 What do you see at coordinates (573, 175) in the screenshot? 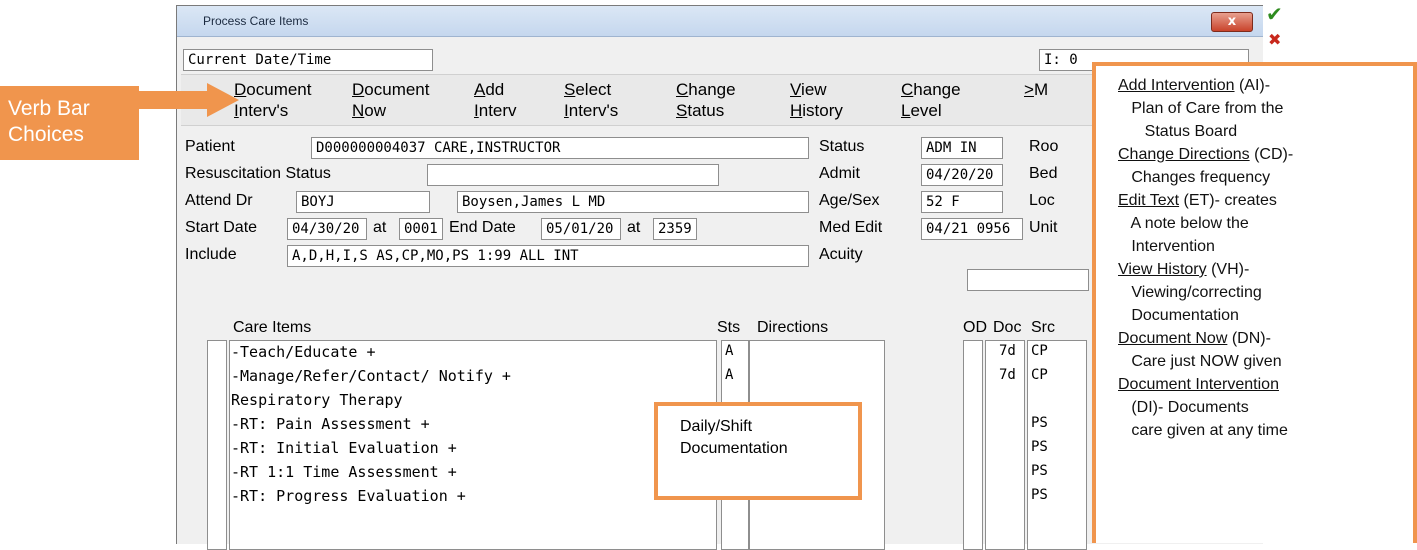
I see `resus-field` at bounding box center [573, 175].